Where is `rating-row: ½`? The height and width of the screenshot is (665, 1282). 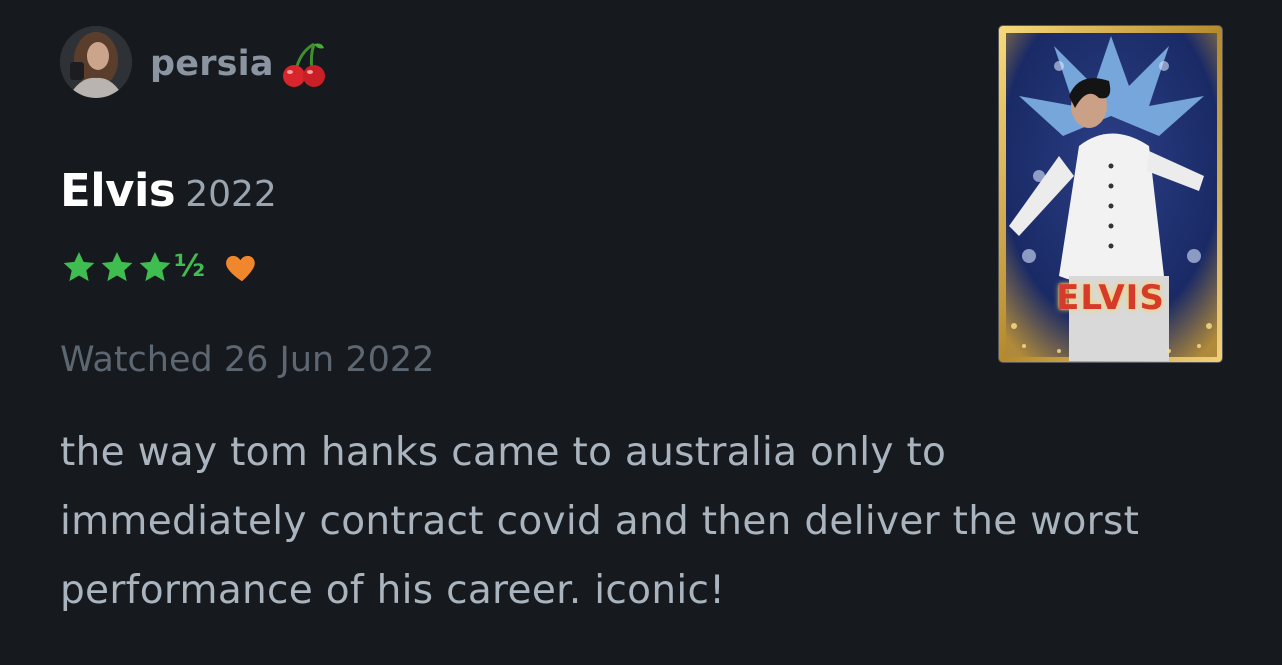
rating-row: ½ is located at coordinates (160, 267).